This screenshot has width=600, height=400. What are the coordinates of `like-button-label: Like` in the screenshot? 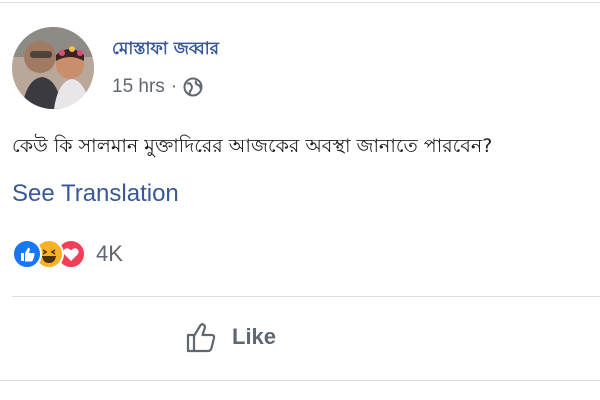 It's located at (254, 336).